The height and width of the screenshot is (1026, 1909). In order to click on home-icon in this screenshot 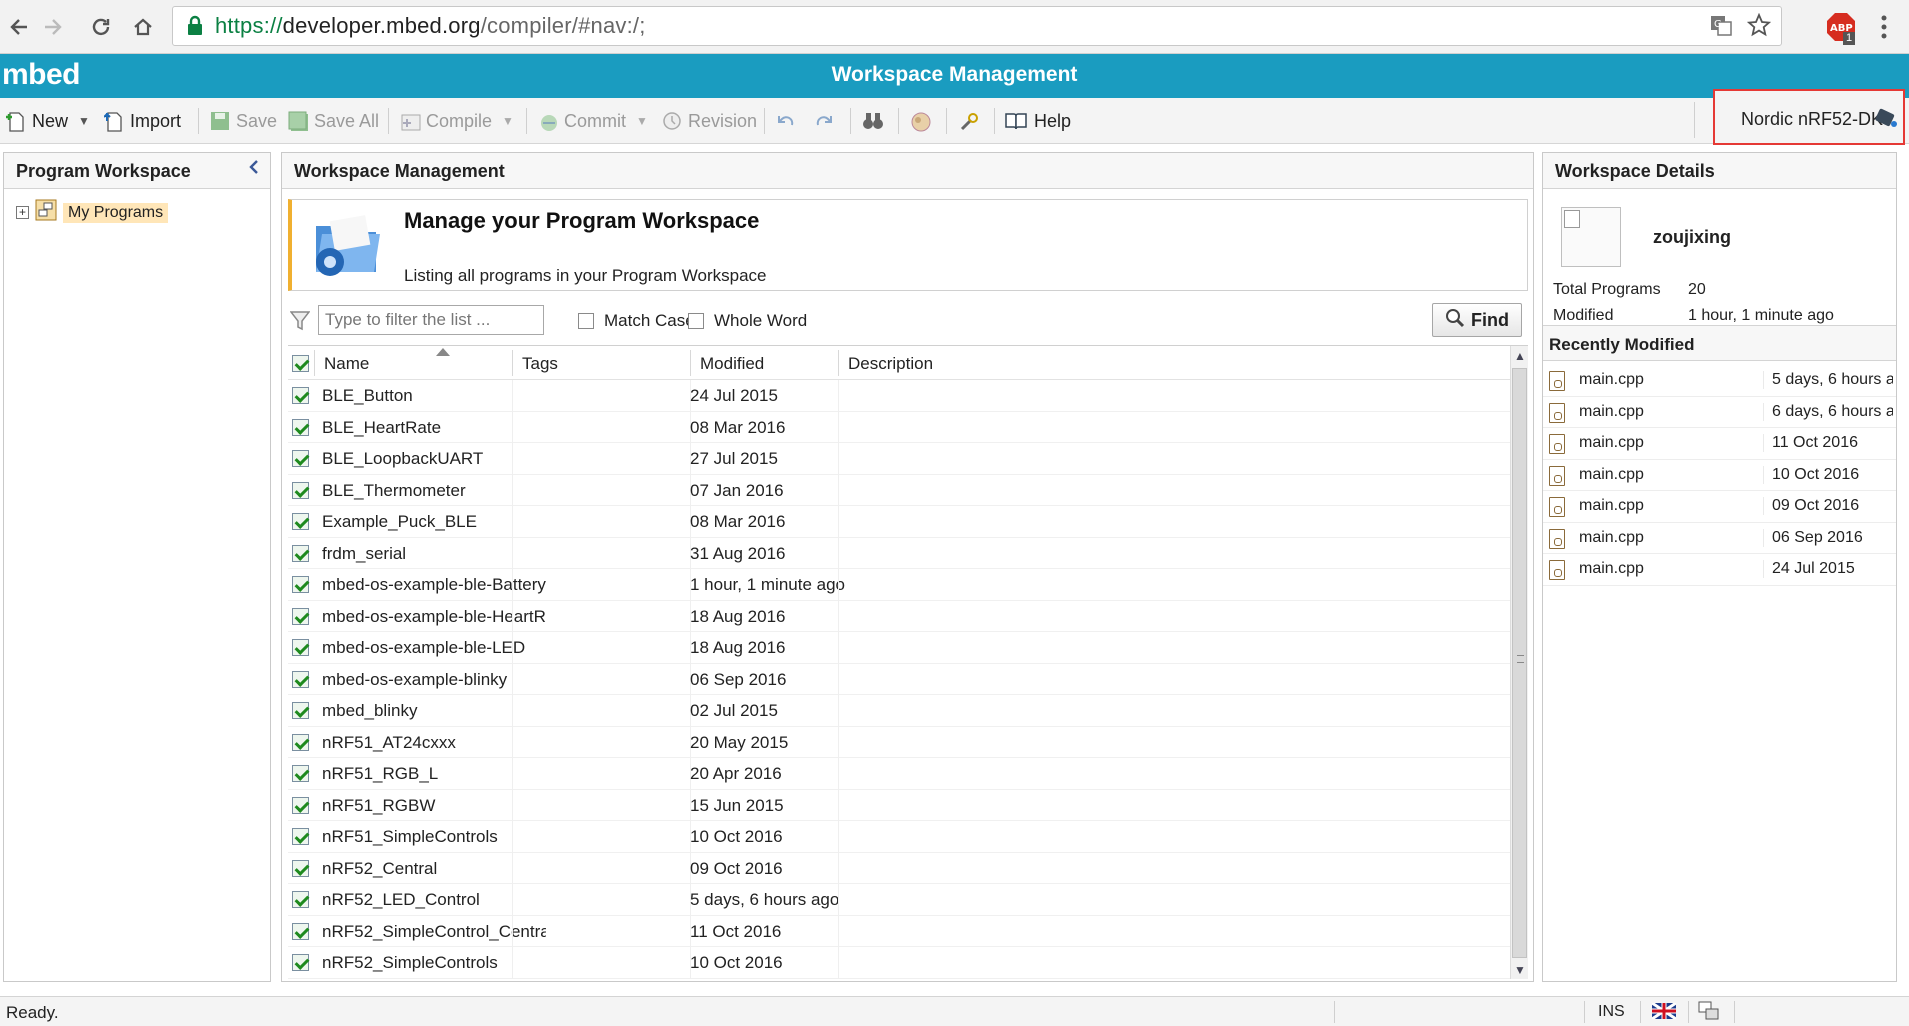, I will do `click(143, 27)`.